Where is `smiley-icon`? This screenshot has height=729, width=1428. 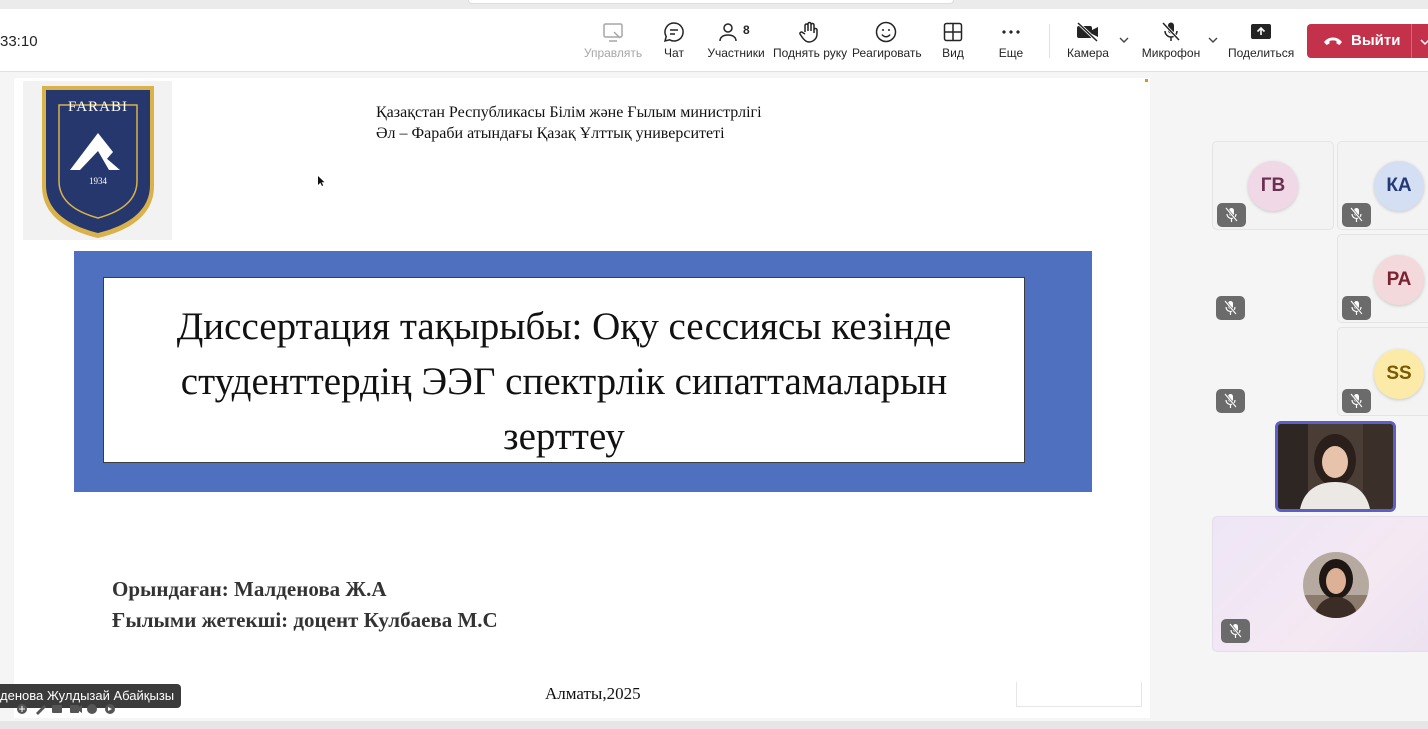 smiley-icon is located at coordinates (886, 32).